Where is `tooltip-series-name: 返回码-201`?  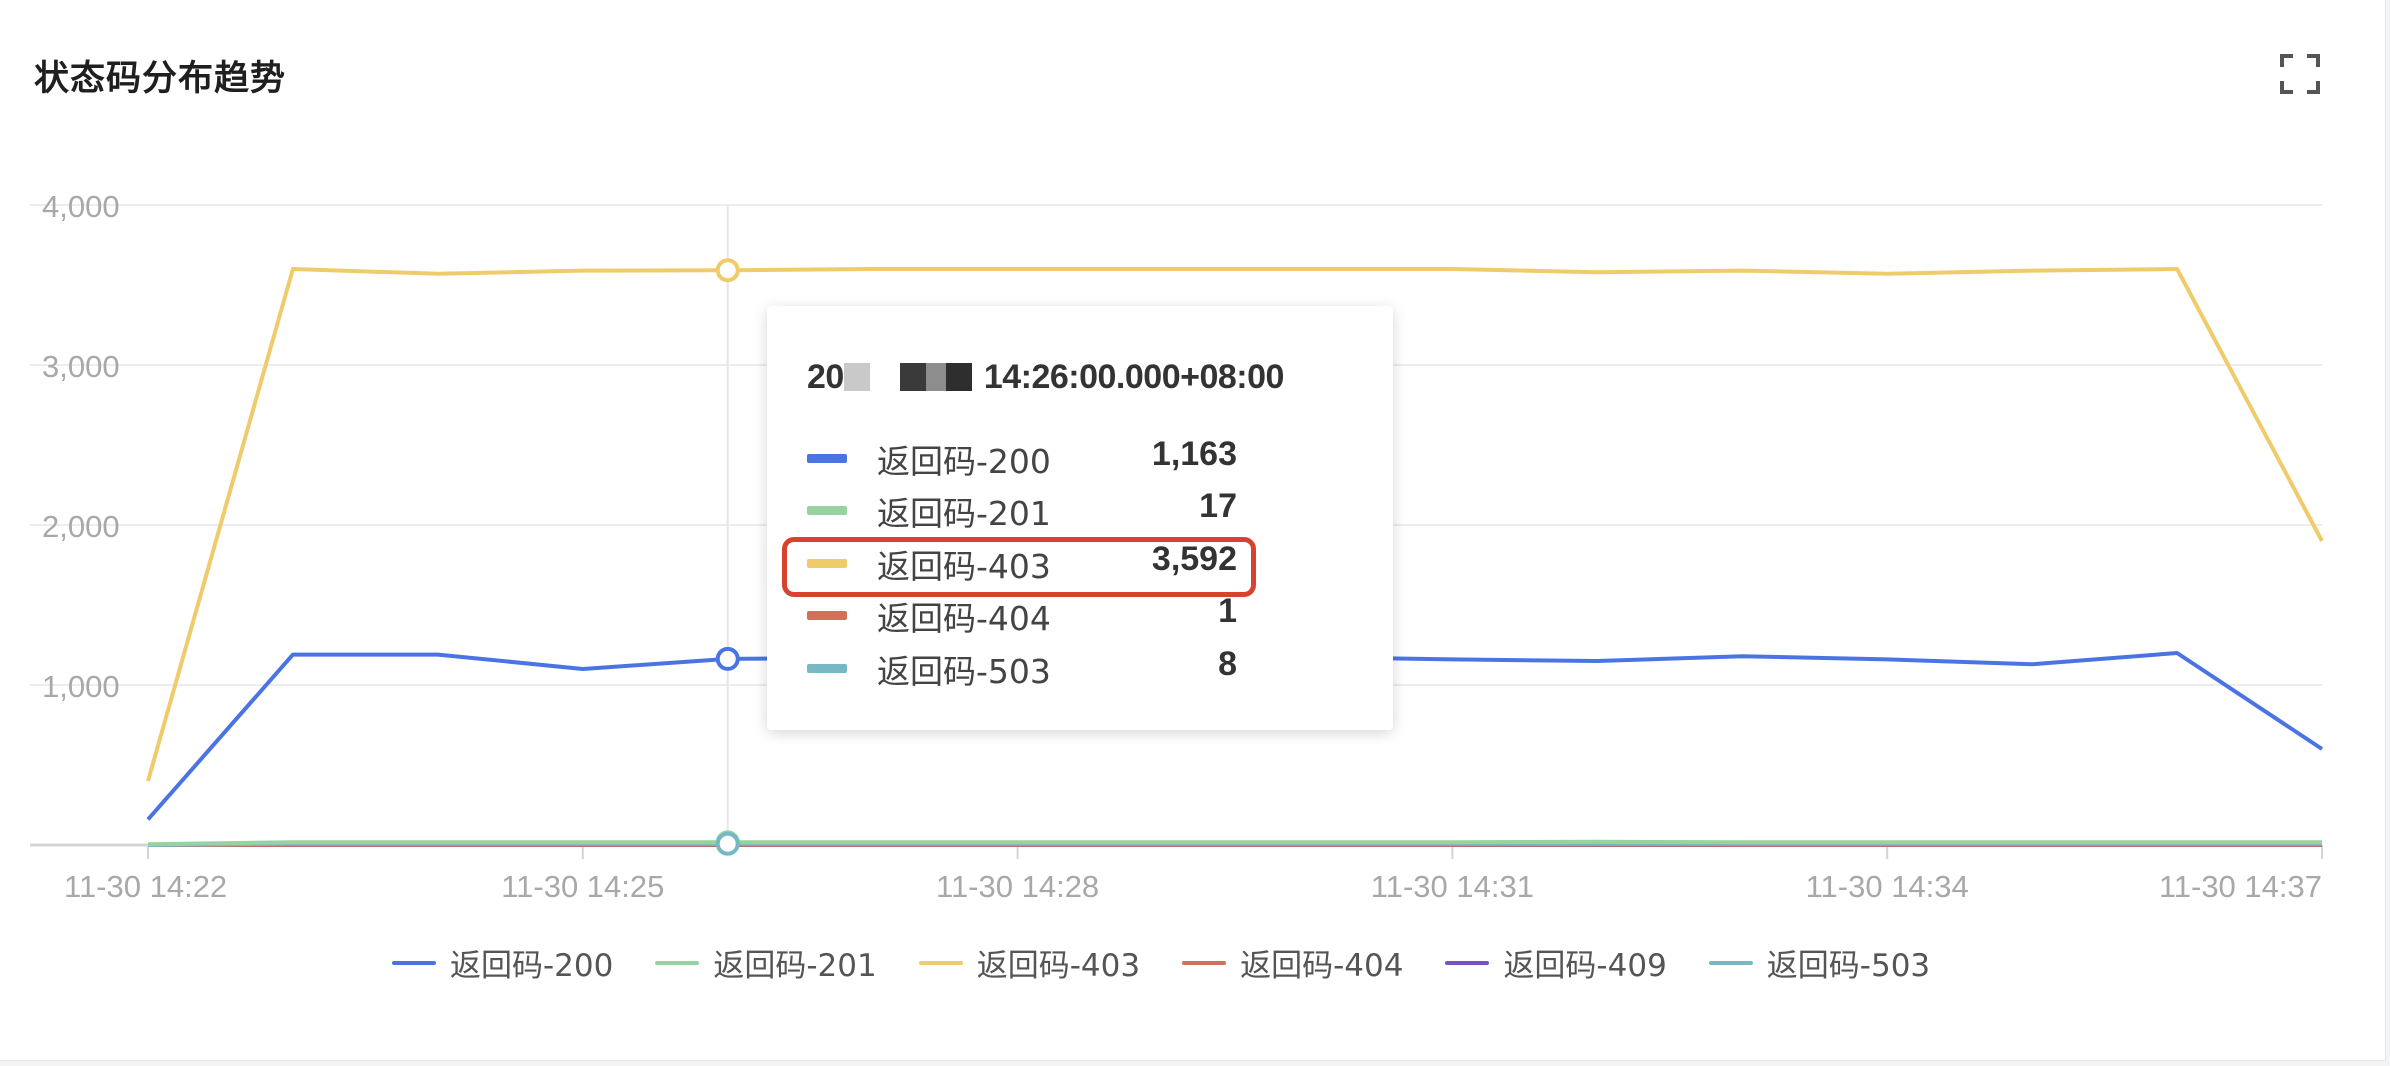
tooltip-series-name: 返回码-201 is located at coordinates (964, 513).